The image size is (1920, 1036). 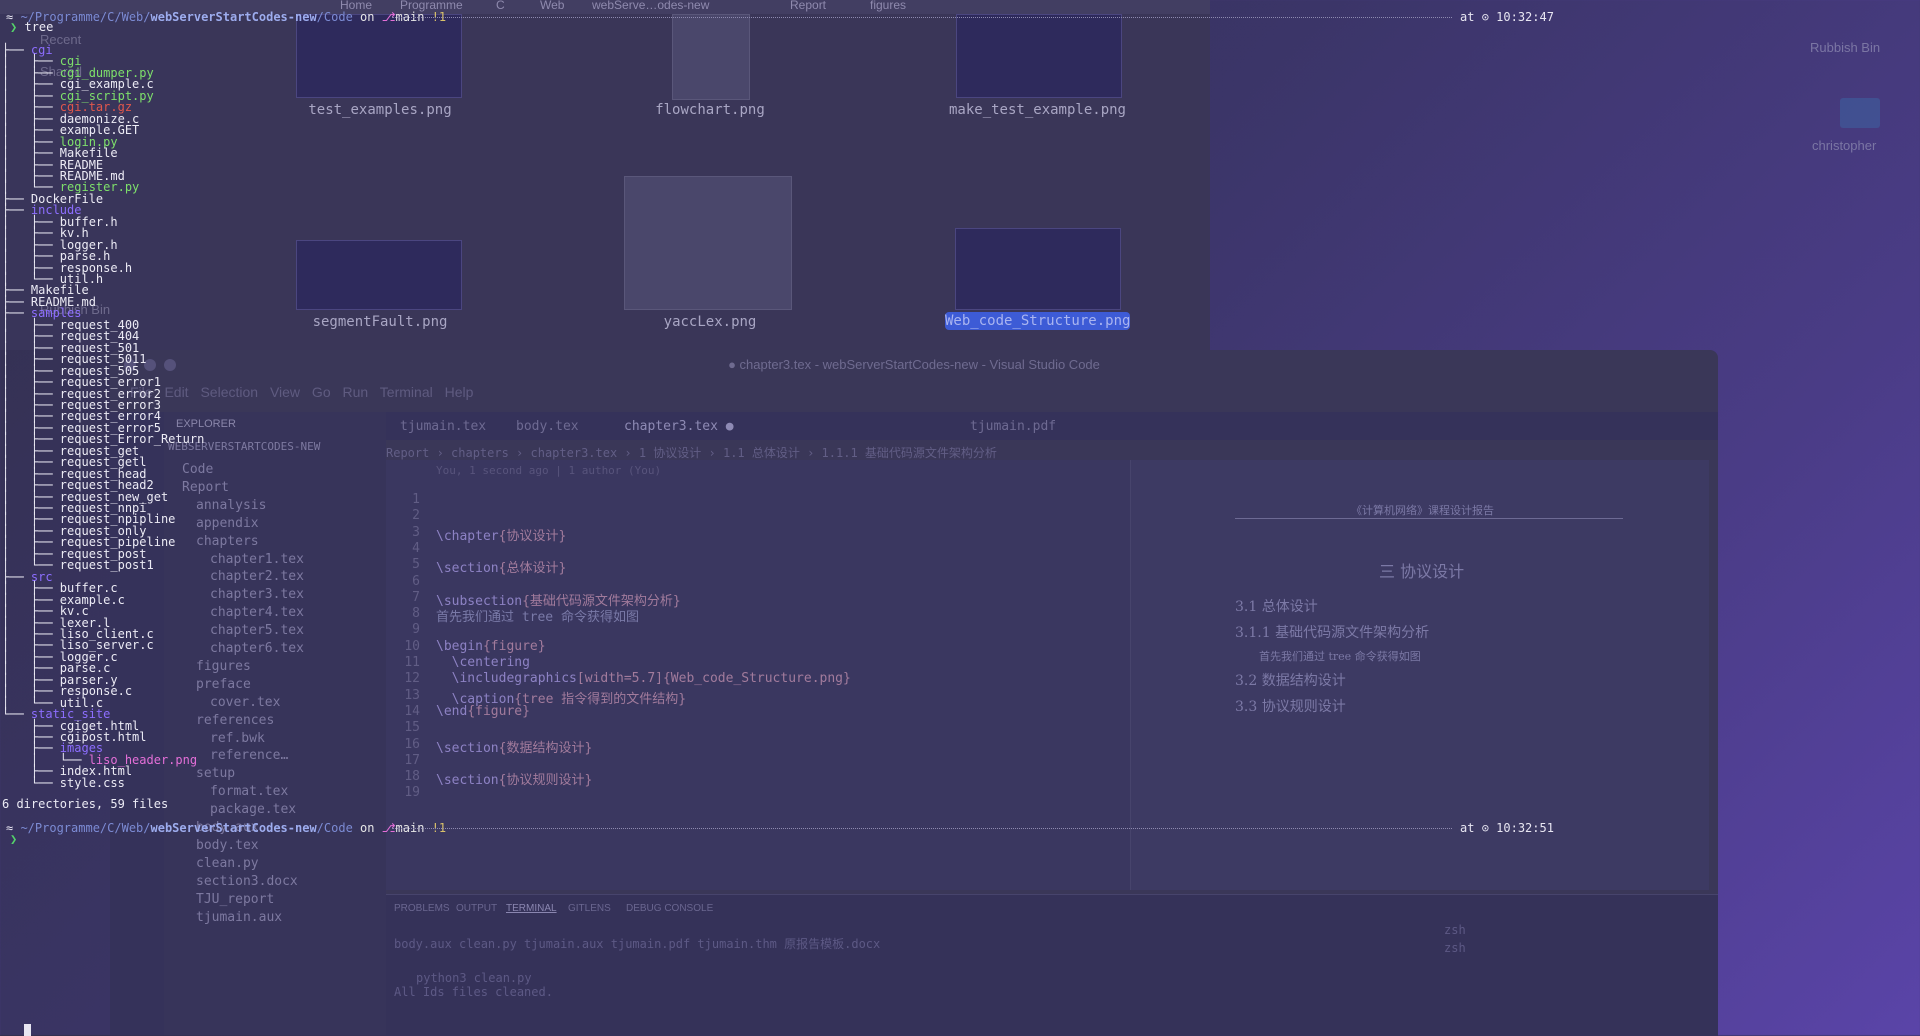 What do you see at coordinates (1507, 17) in the screenshot?
I see `prompt-time-top: at ⊙ 10:32:47` at bounding box center [1507, 17].